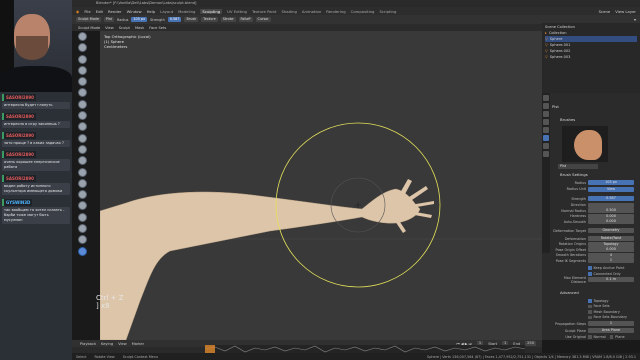 The height and width of the screenshot is (360, 640). What do you see at coordinates (606, 268) in the screenshot?
I see `keep-anchor-checkbox: Keep Anchor Point` at bounding box center [606, 268].